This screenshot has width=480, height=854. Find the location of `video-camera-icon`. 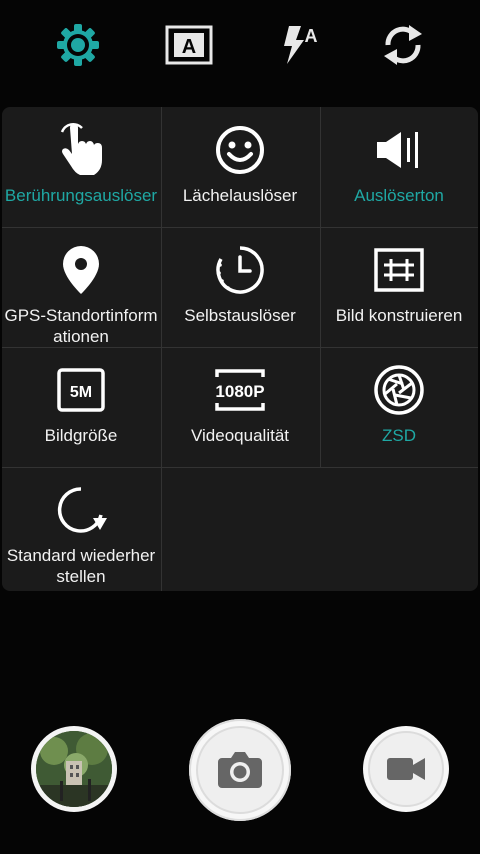

video-camera-icon is located at coordinates (406, 769).